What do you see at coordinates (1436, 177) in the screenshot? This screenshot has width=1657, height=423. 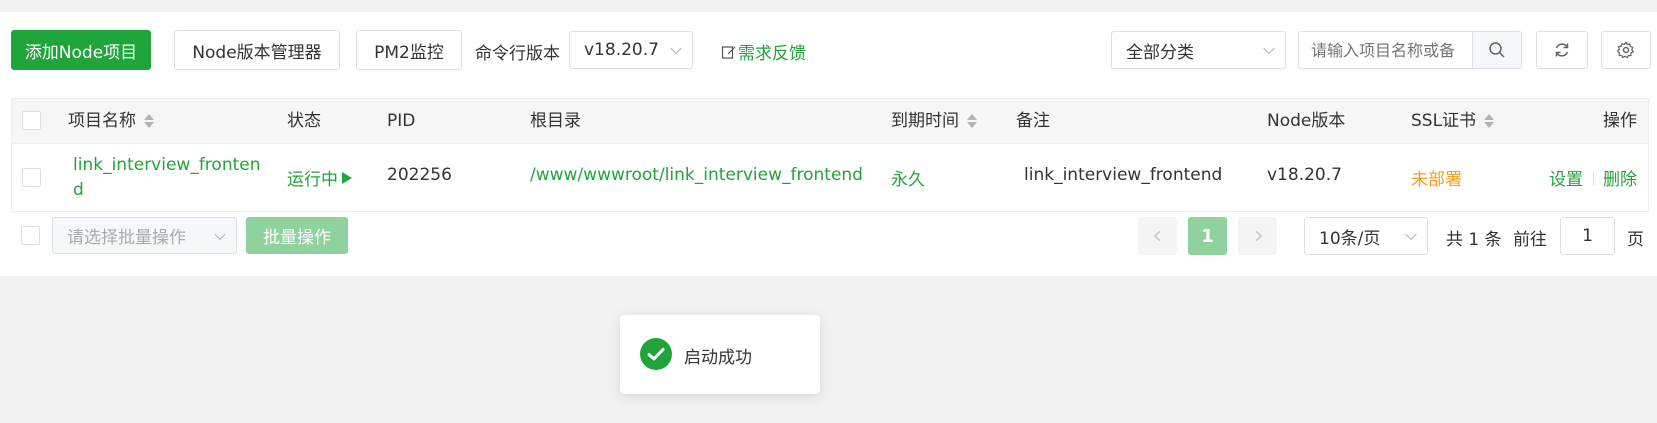 I see `ssl-status: 未部署` at bounding box center [1436, 177].